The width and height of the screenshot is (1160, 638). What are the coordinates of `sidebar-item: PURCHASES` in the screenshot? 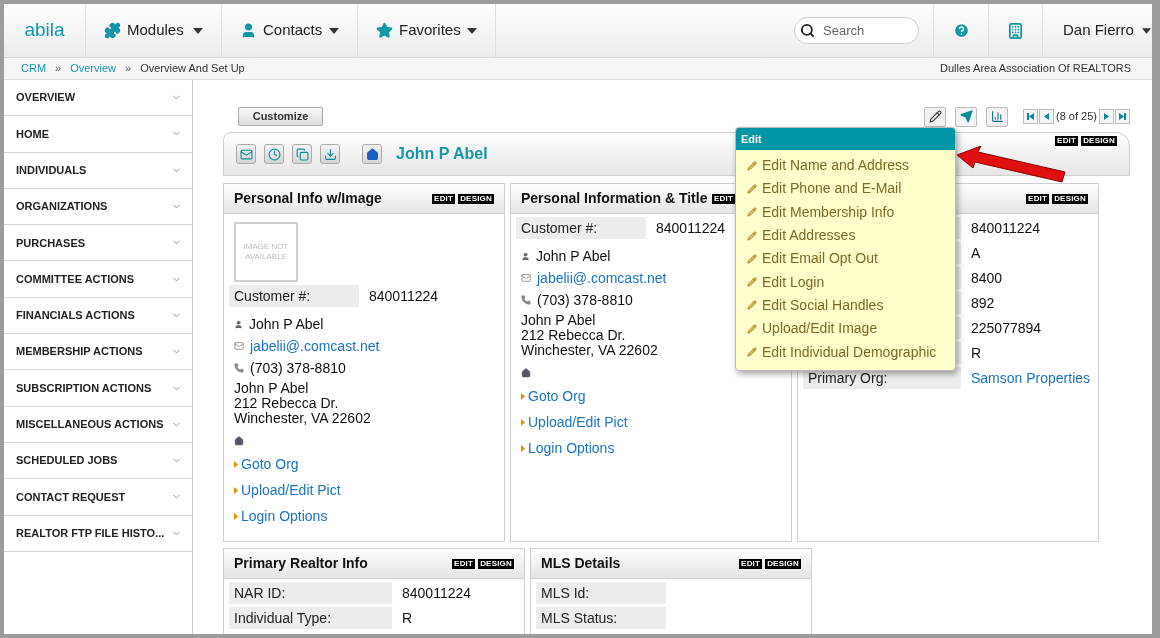 It's located at (98, 243).